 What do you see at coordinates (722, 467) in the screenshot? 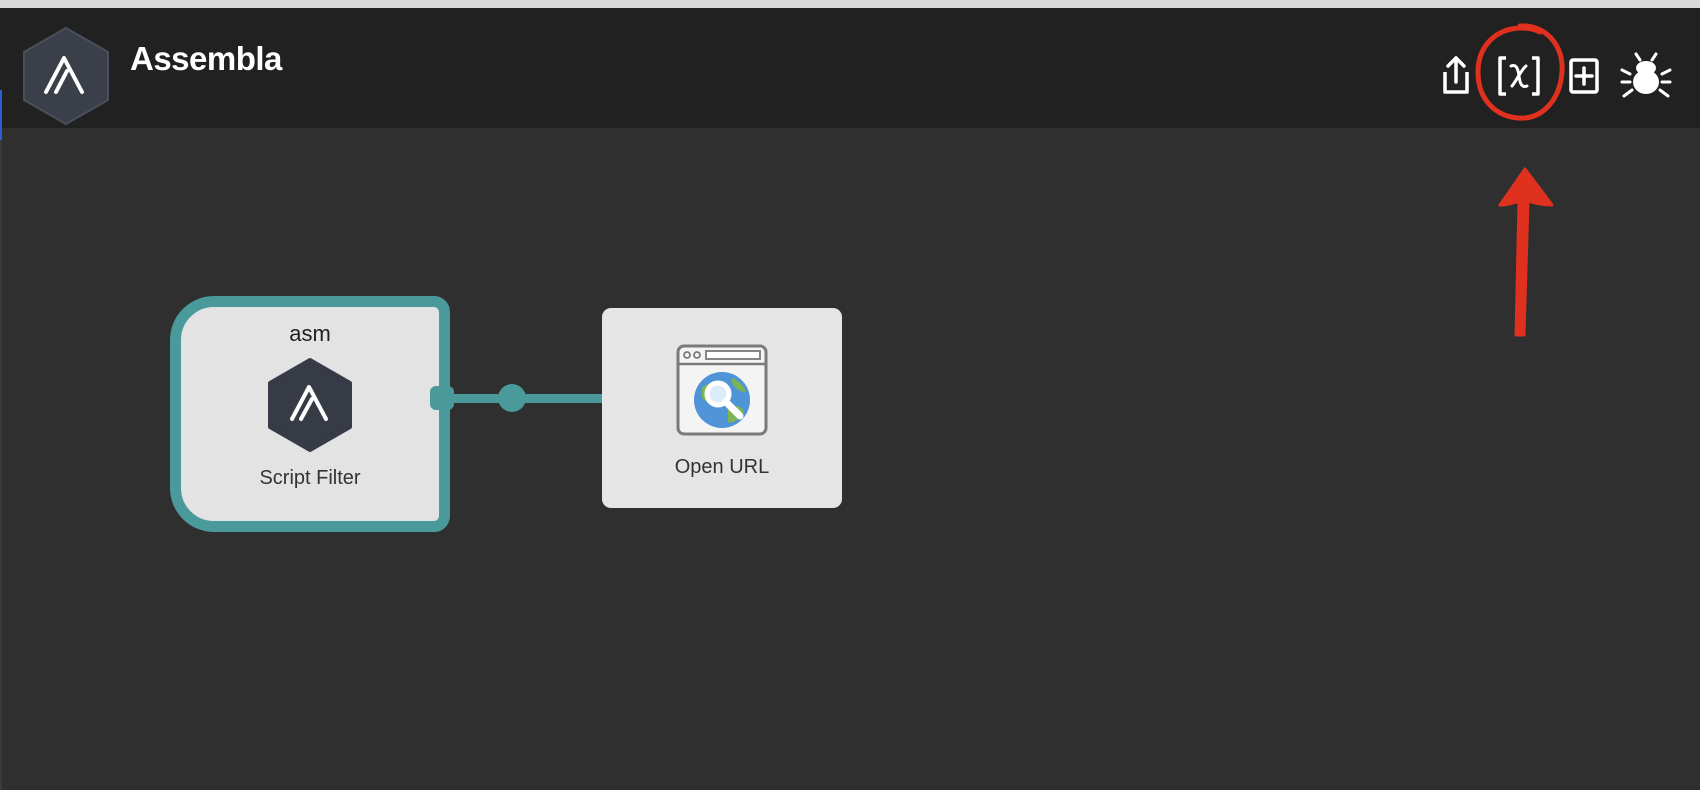
I see `node-label: Open URL` at bounding box center [722, 467].